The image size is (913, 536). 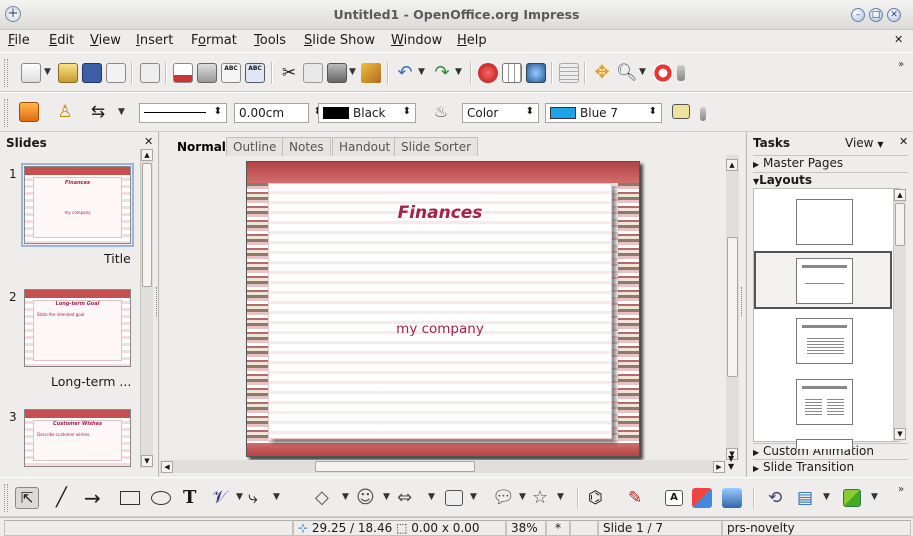 What do you see at coordinates (719, 467) in the screenshot?
I see `scroll-right-icon: ▶` at bounding box center [719, 467].